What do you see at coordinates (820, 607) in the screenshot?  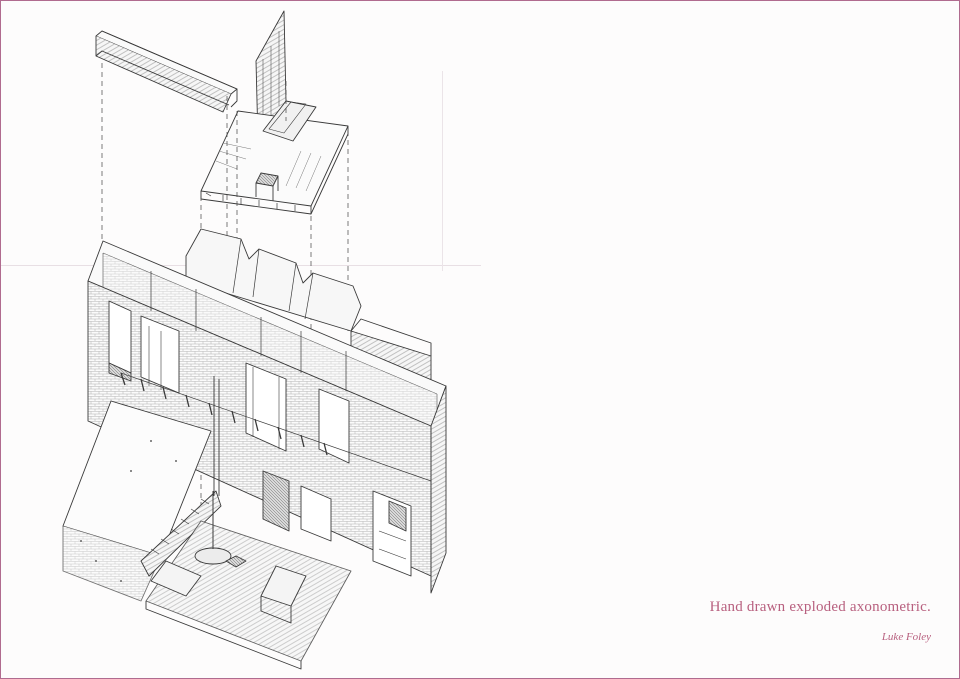 I see `drawing-caption: Hand drawn exploded axonometric.` at bounding box center [820, 607].